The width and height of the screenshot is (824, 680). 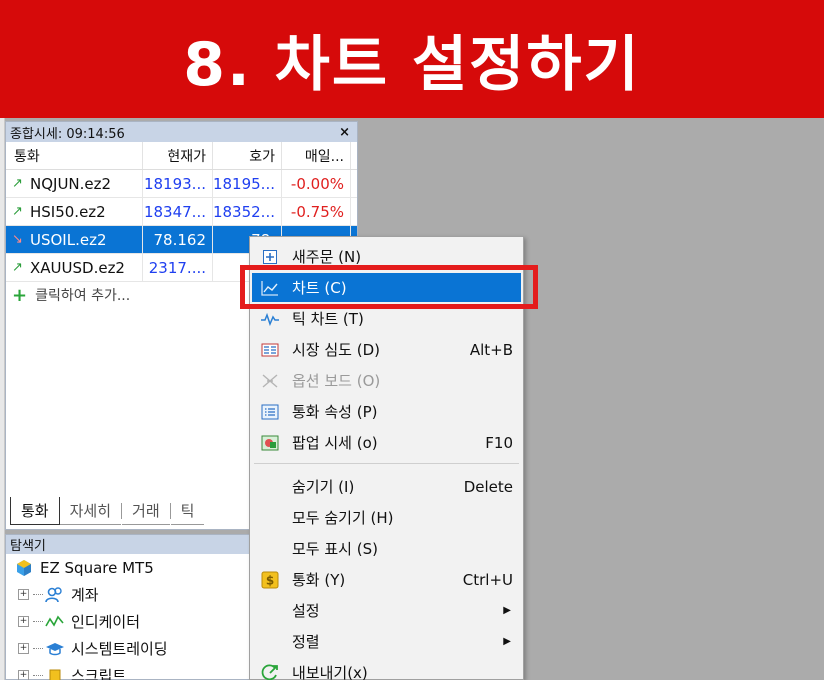 I want to click on column-ask: 호가, so click(x=247, y=155).